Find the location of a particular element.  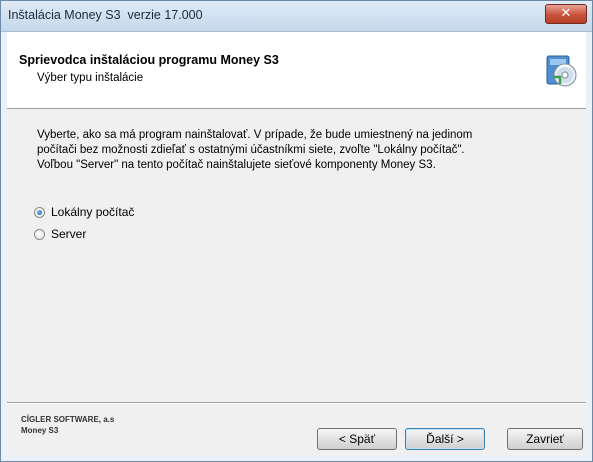

radio-selected-icon is located at coordinates (39, 212).